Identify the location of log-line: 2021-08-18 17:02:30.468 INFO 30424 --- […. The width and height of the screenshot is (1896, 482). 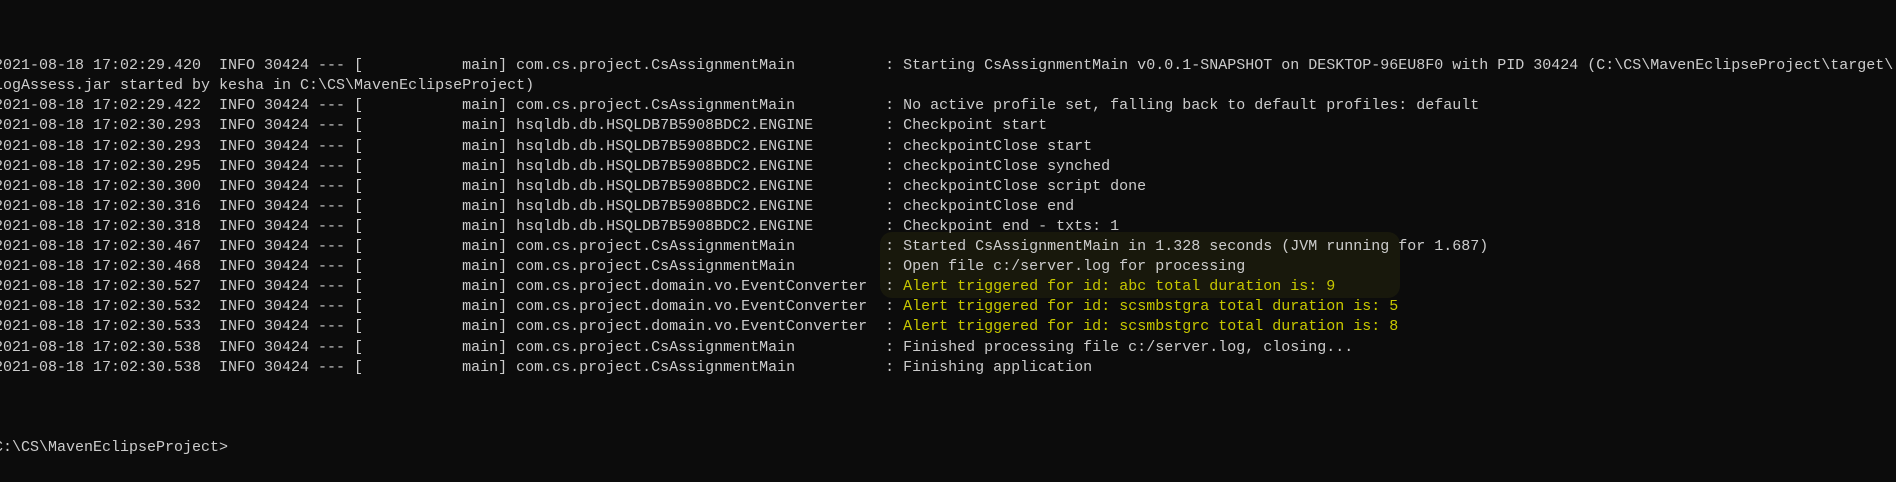
(623, 267).